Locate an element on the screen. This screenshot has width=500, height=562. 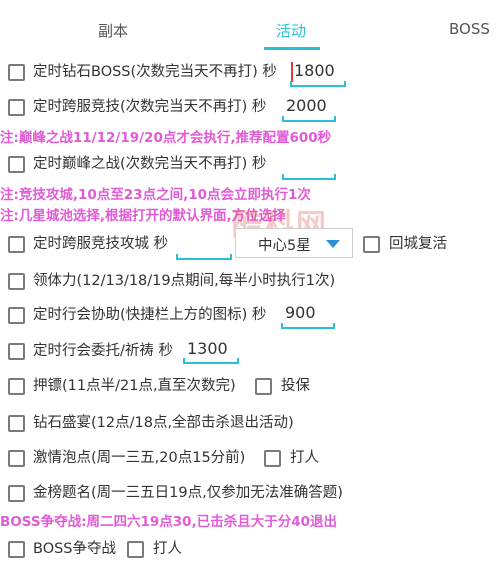
guild-help-seconds-input: 900 is located at coordinates (300, 313).